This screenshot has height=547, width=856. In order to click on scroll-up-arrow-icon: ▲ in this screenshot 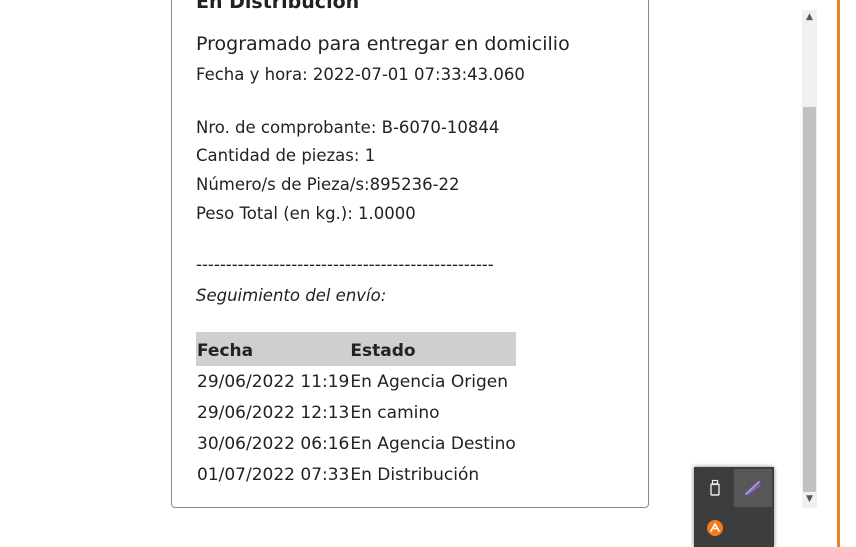, I will do `click(809, 17)`.